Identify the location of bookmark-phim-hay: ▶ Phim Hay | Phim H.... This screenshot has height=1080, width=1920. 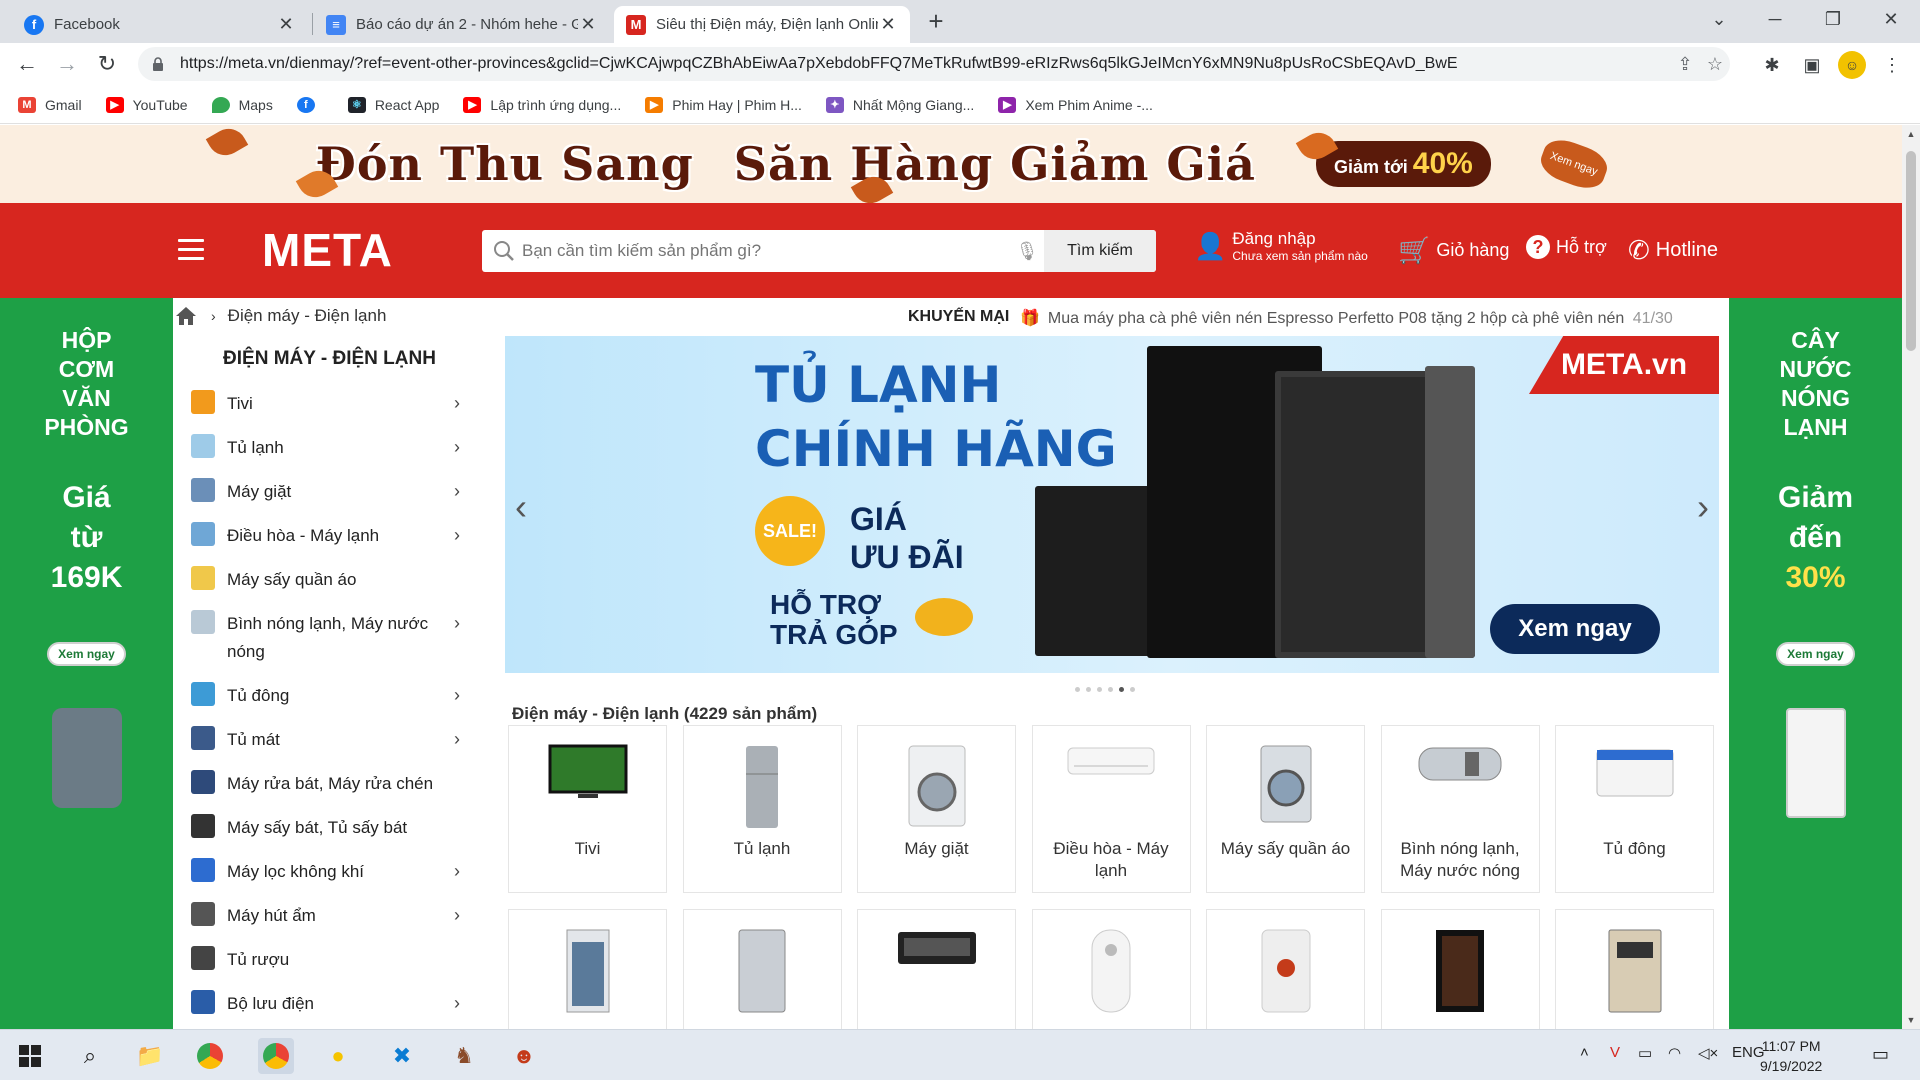
(723, 104).